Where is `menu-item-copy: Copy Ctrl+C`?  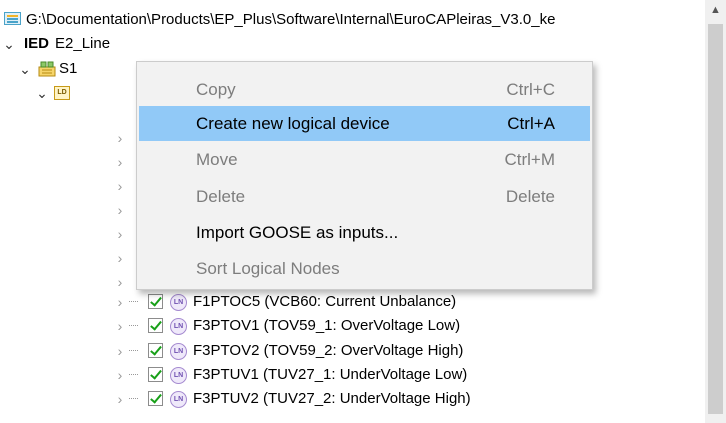
menu-item-copy: Copy Ctrl+C is located at coordinates (364, 89).